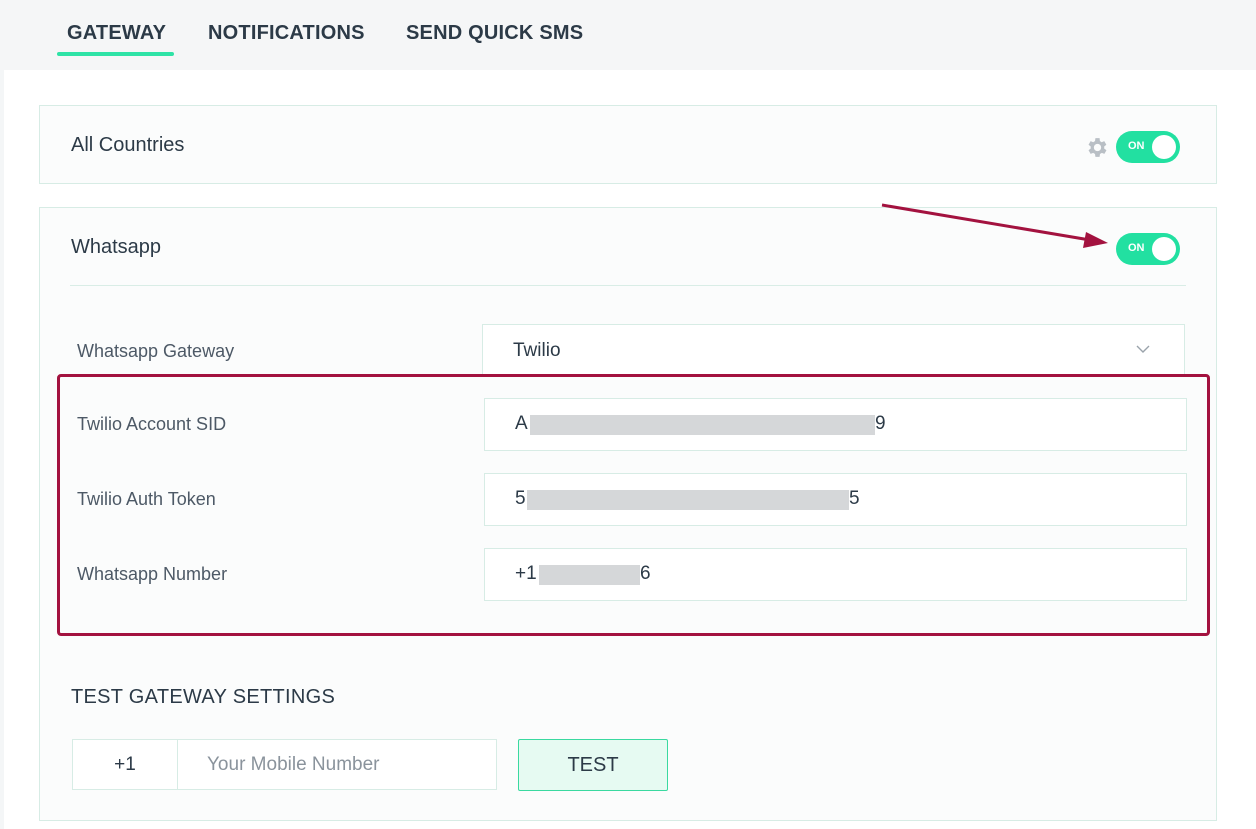 Image resolution: width=1256 pixels, height=829 pixels. Describe the element at coordinates (156, 351) in the screenshot. I see `whatsapp-gateway-label: Whatsapp Gateway` at that location.